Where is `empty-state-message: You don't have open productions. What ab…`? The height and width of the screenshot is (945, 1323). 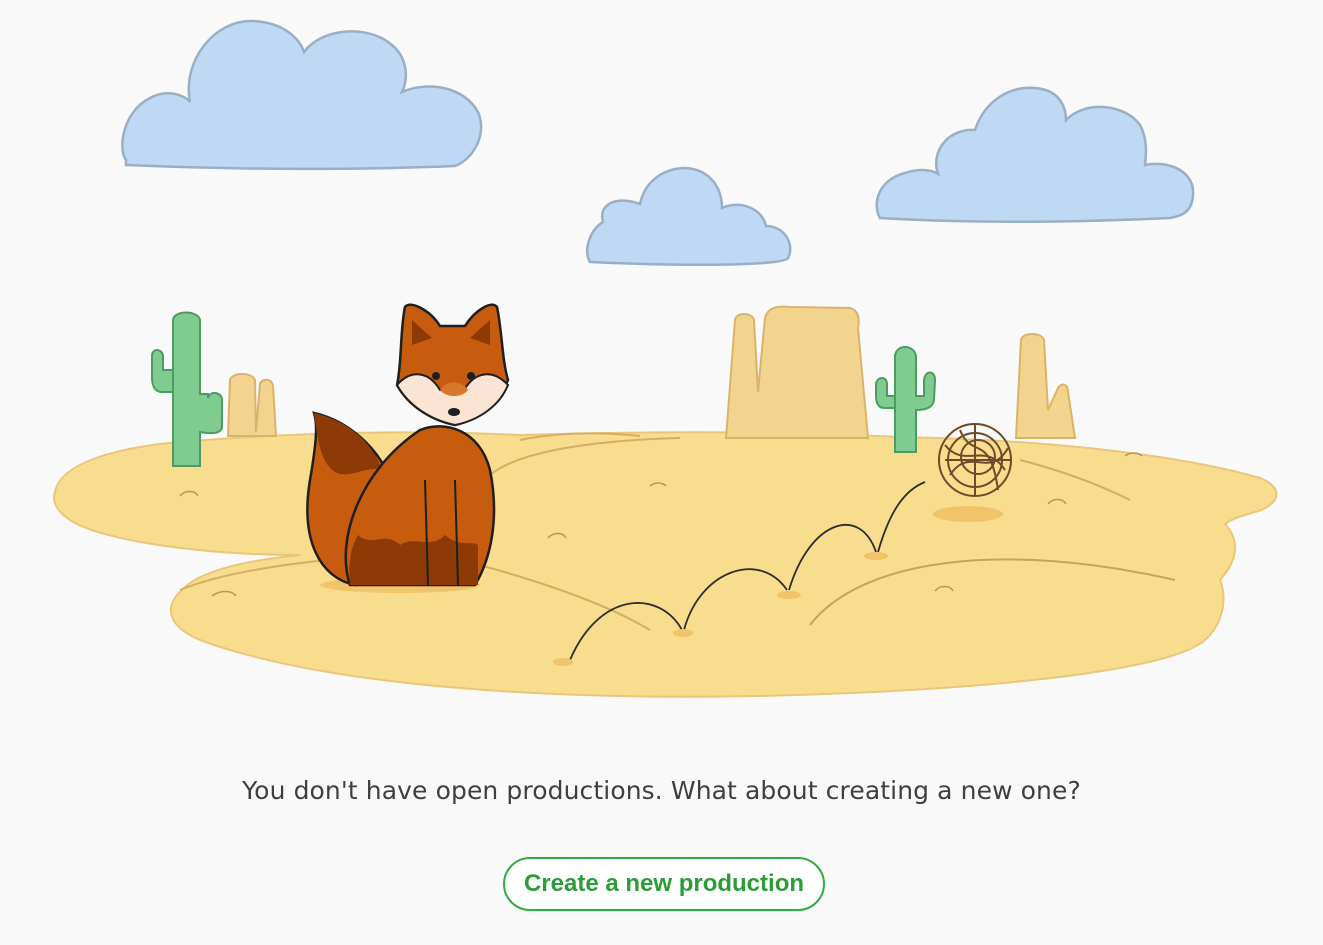
empty-state-message: You don't have open productions. What ab… is located at coordinates (661, 790).